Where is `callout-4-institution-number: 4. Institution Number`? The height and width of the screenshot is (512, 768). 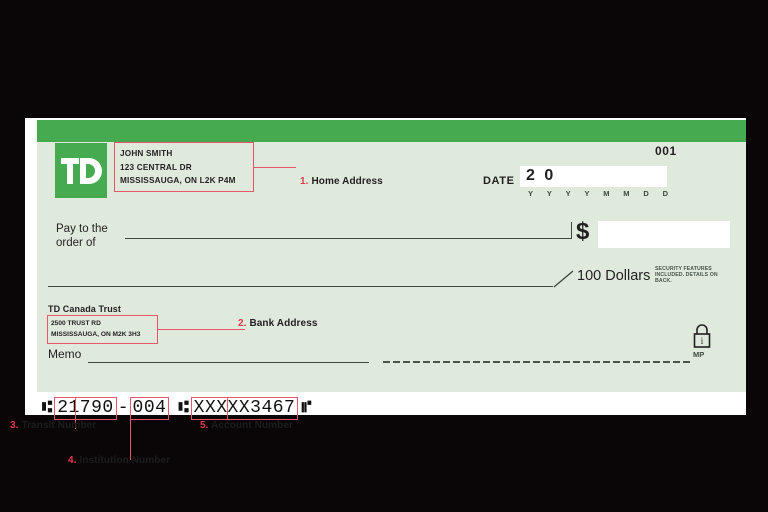
callout-4-institution-number: 4. Institution Number is located at coordinates (119, 460).